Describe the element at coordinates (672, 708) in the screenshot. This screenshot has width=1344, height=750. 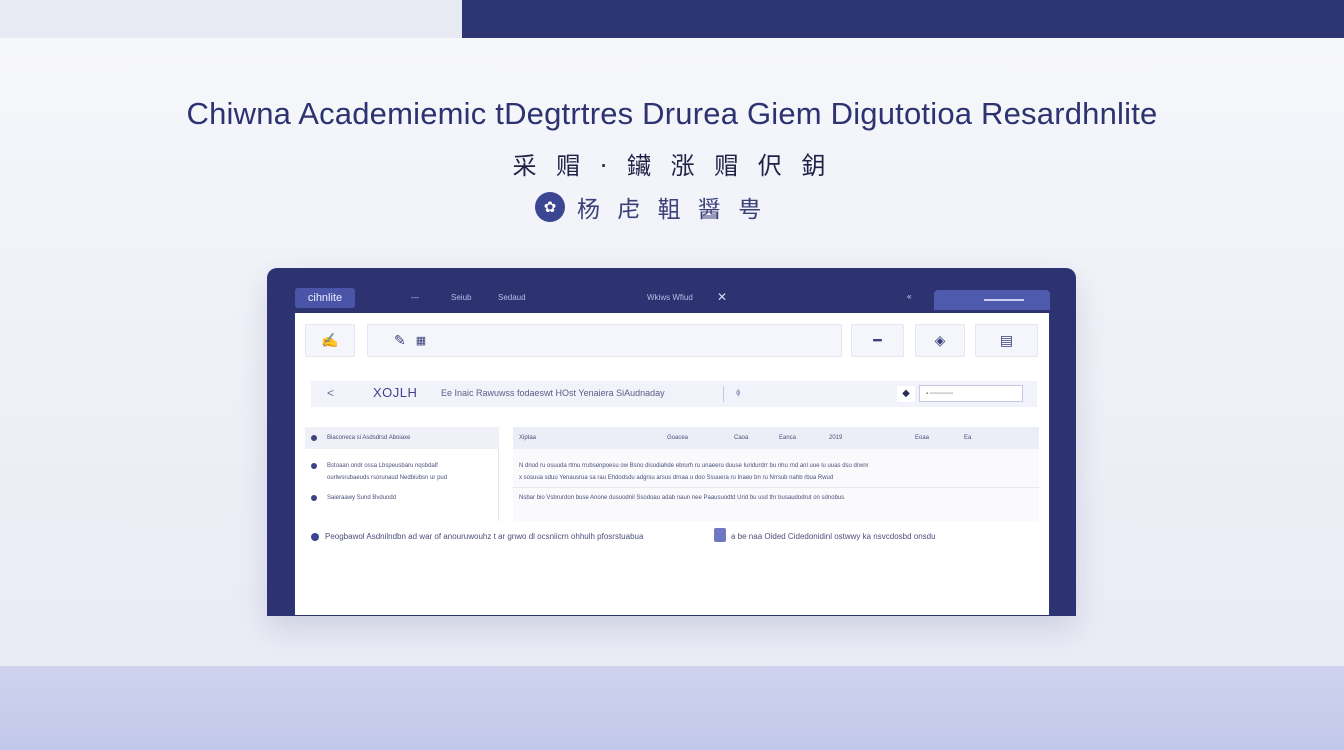
I see `bottom-band` at that location.